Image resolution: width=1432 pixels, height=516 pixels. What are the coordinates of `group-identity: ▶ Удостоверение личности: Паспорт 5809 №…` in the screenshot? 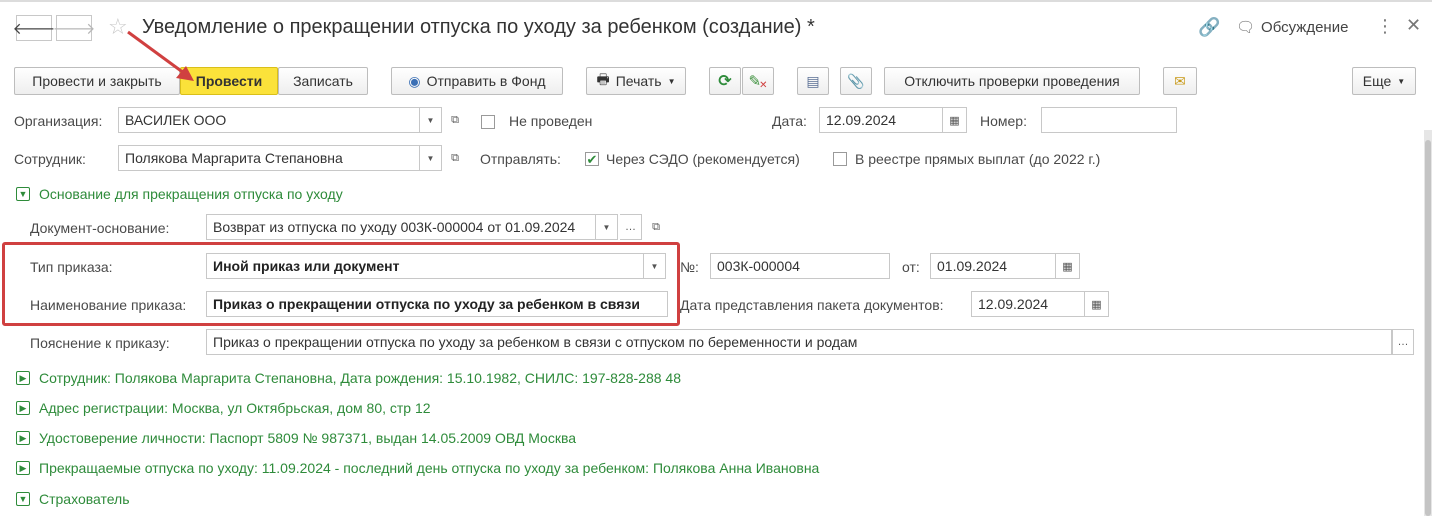 It's located at (296, 438).